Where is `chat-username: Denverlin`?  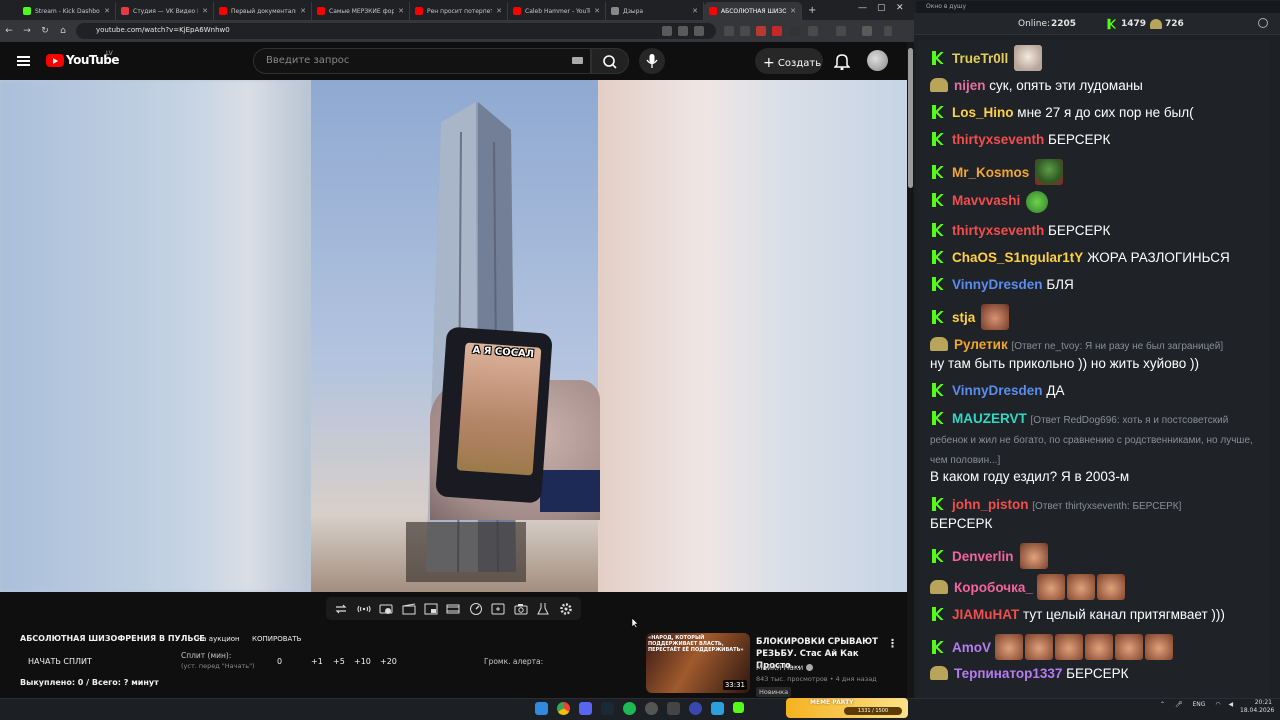
chat-username: Denverlin is located at coordinates (983, 556).